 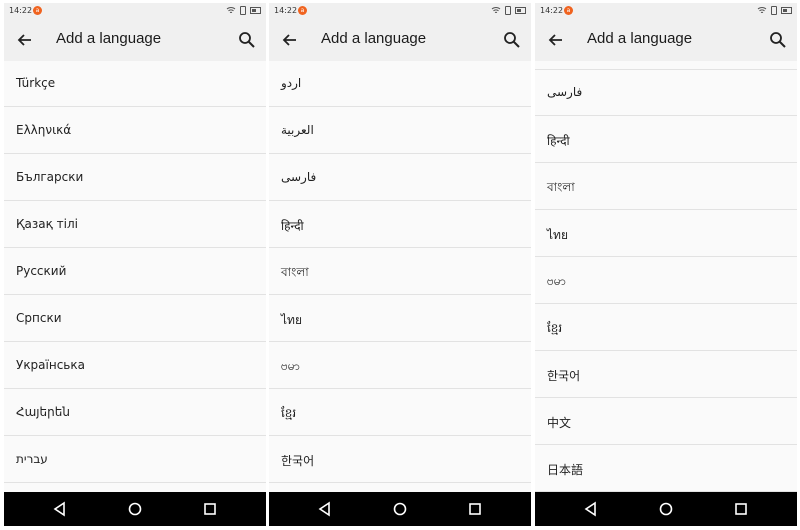 I want to click on language-label: Türkçe, so click(x=36, y=83).